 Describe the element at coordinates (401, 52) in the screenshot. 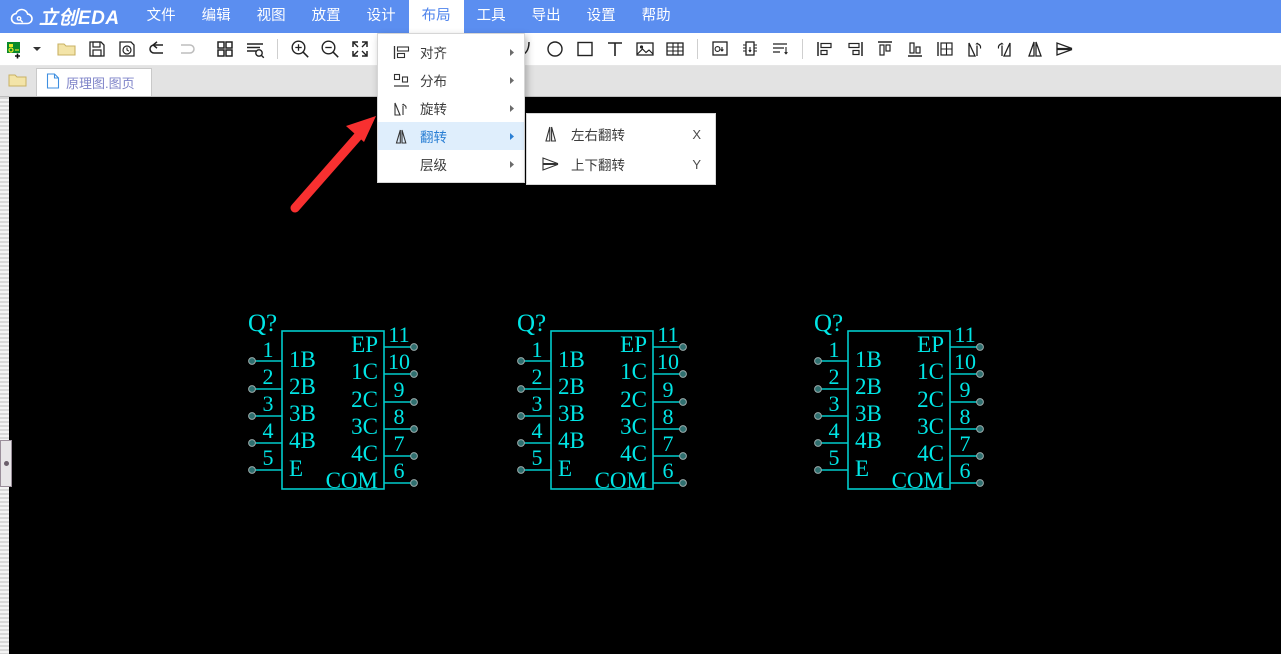

I see `align-icon` at that location.